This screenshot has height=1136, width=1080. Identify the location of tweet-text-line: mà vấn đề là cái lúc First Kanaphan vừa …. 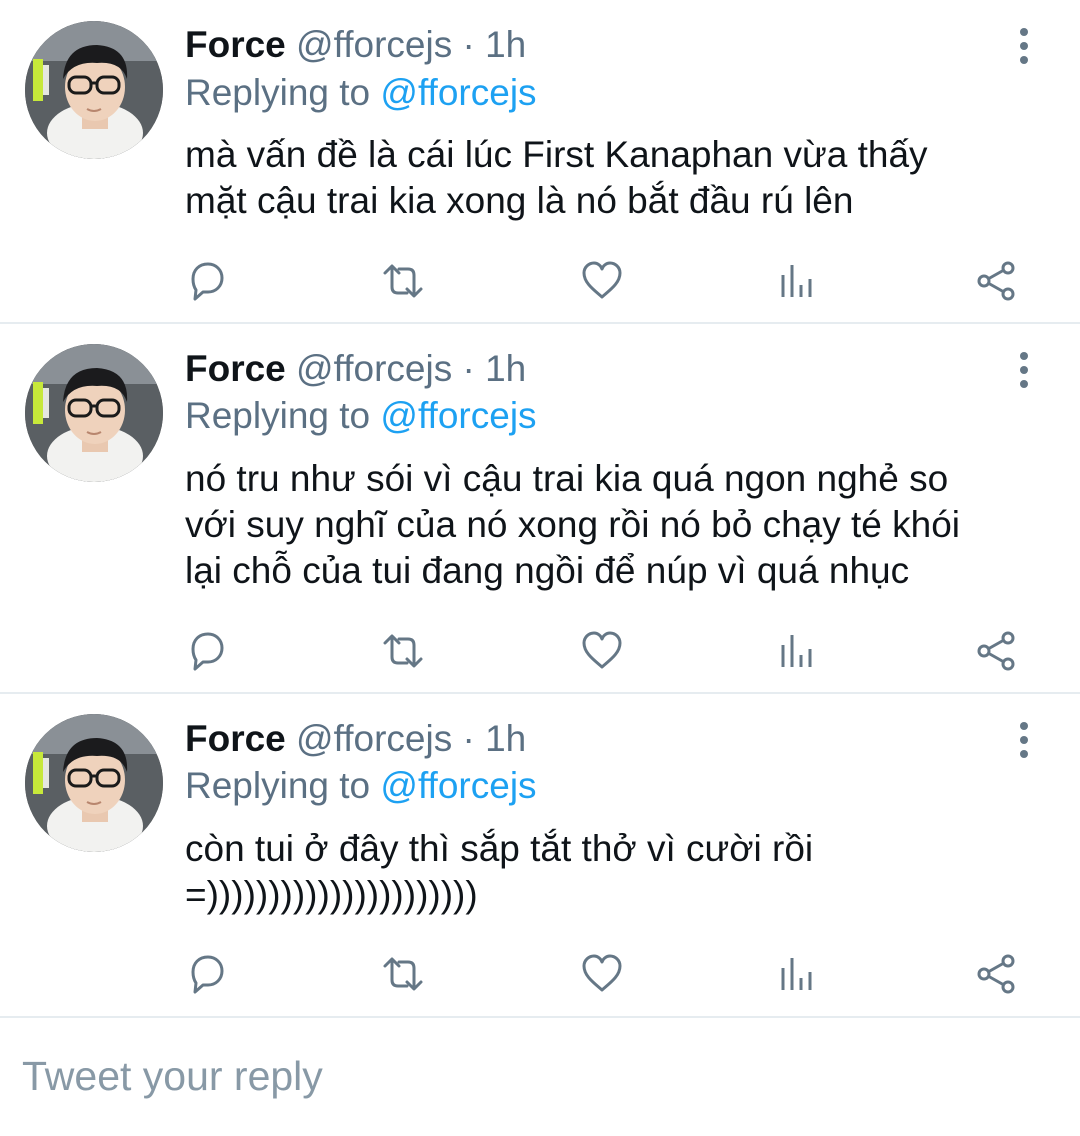
(556, 154).